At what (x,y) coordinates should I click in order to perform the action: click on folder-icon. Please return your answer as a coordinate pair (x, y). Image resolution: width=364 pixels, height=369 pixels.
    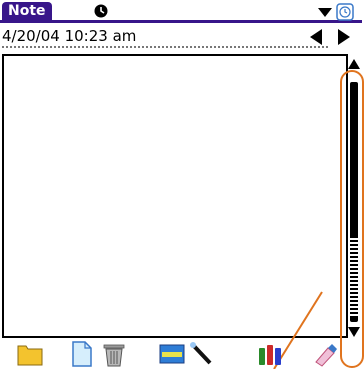
    Looking at the image, I should click on (30, 354).